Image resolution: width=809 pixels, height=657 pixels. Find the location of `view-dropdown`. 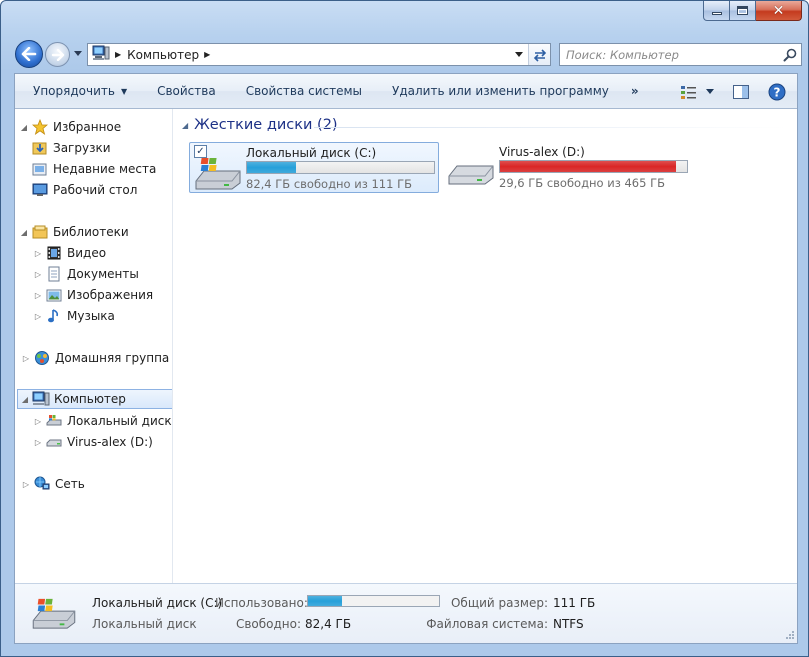

view-dropdown is located at coordinates (710, 91).